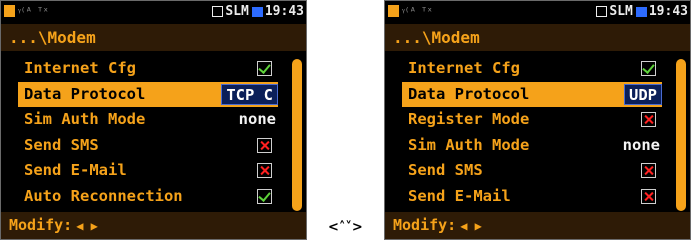  What do you see at coordinates (249, 94) in the screenshot?
I see `value-field: TCP C` at bounding box center [249, 94].